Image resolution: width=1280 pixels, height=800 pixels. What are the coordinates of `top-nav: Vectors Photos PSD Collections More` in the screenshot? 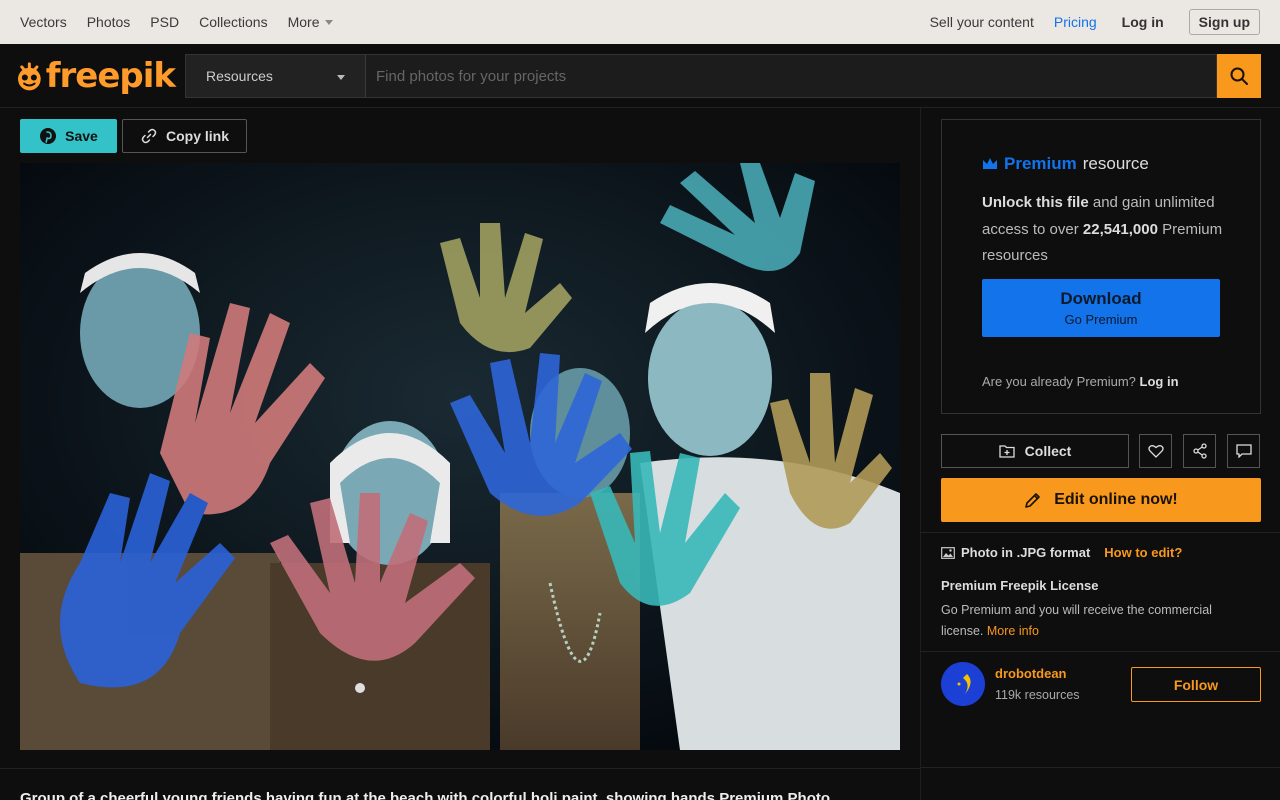 It's located at (186, 22).